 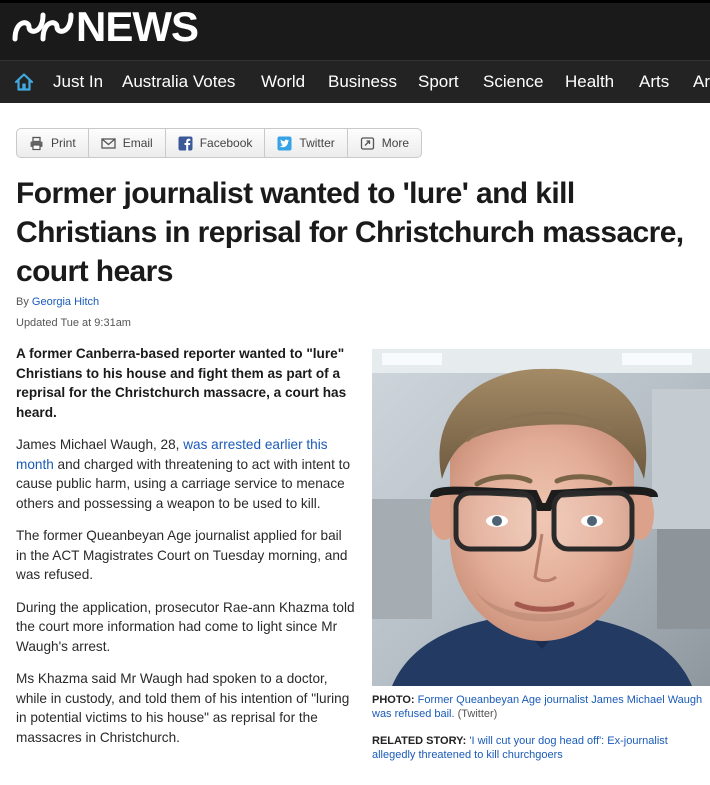 What do you see at coordinates (317, 143) in the screenshot?
I see `twitter-label: Twitter` at bounding box center [317, 143].